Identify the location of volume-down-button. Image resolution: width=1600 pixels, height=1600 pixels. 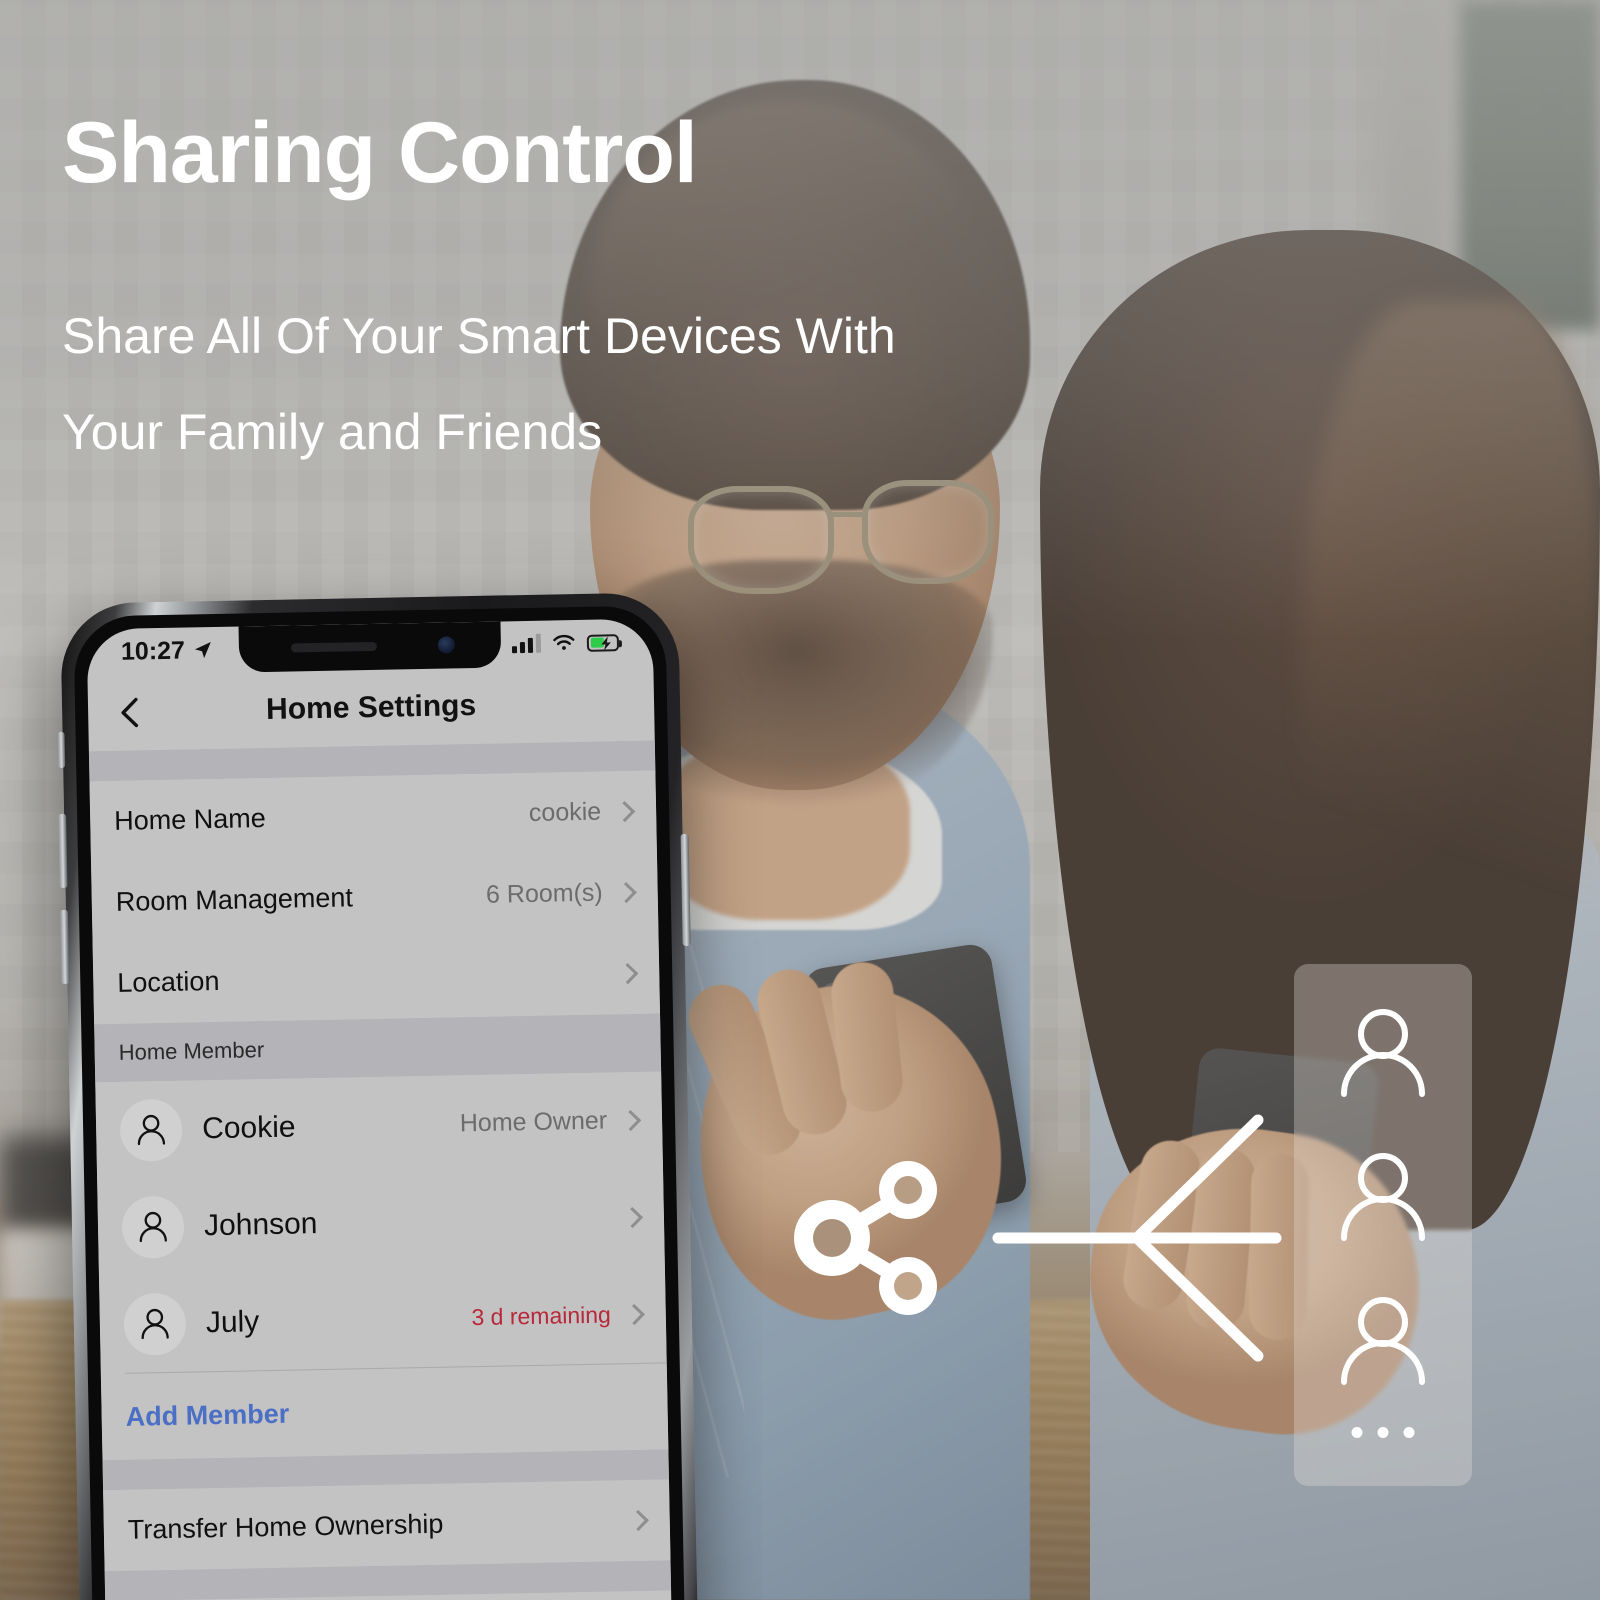
(64, 946).